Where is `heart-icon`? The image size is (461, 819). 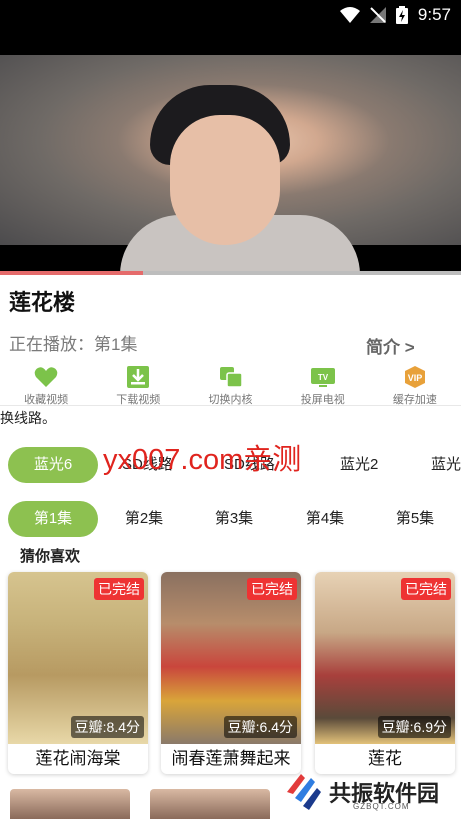
heart-icon is located at coordinates (46, 377).